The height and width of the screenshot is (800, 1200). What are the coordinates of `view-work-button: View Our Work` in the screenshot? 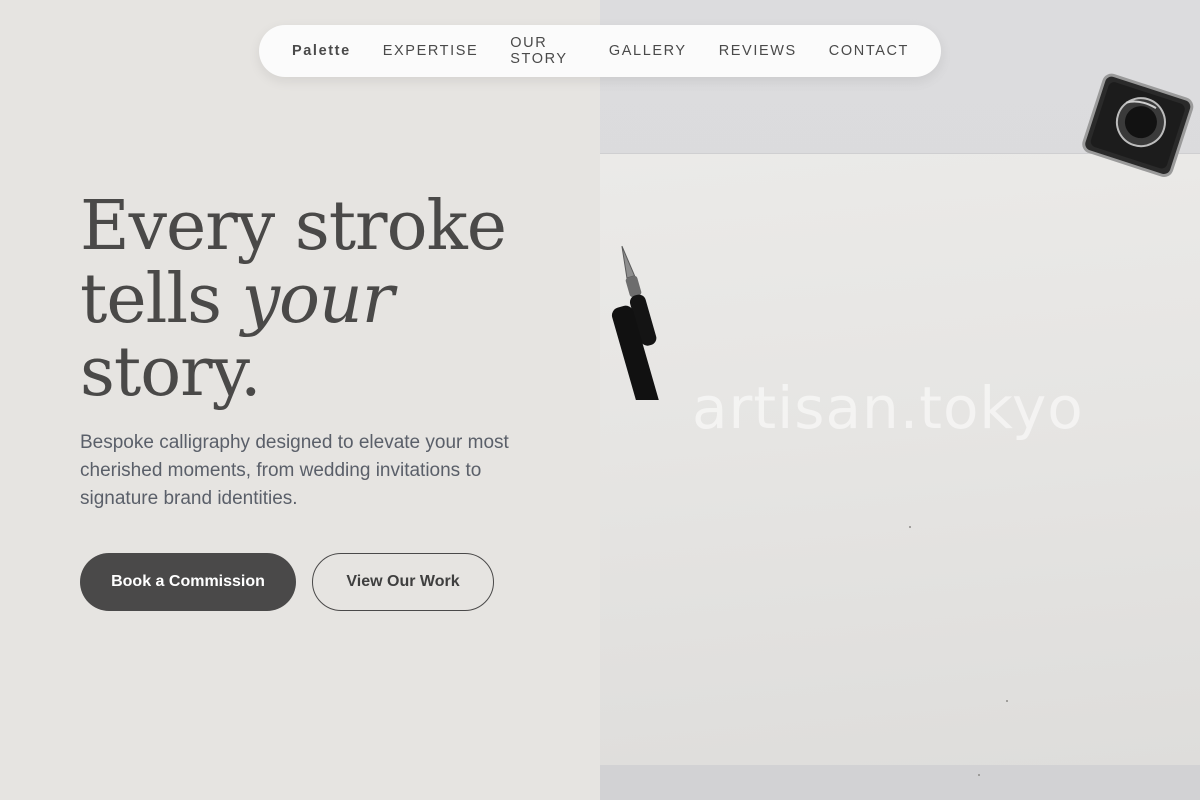 It's located at (403, 582).